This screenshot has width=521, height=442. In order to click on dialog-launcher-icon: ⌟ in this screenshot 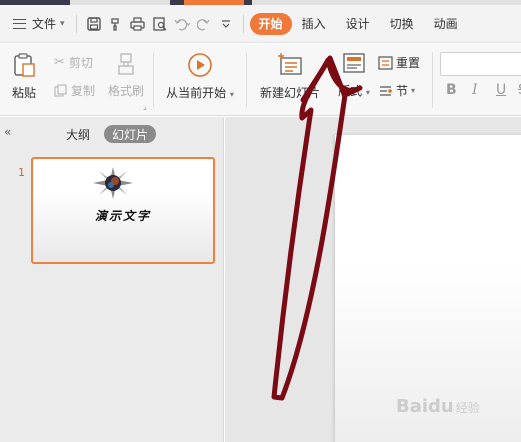, I will do `click(145, 106)`.